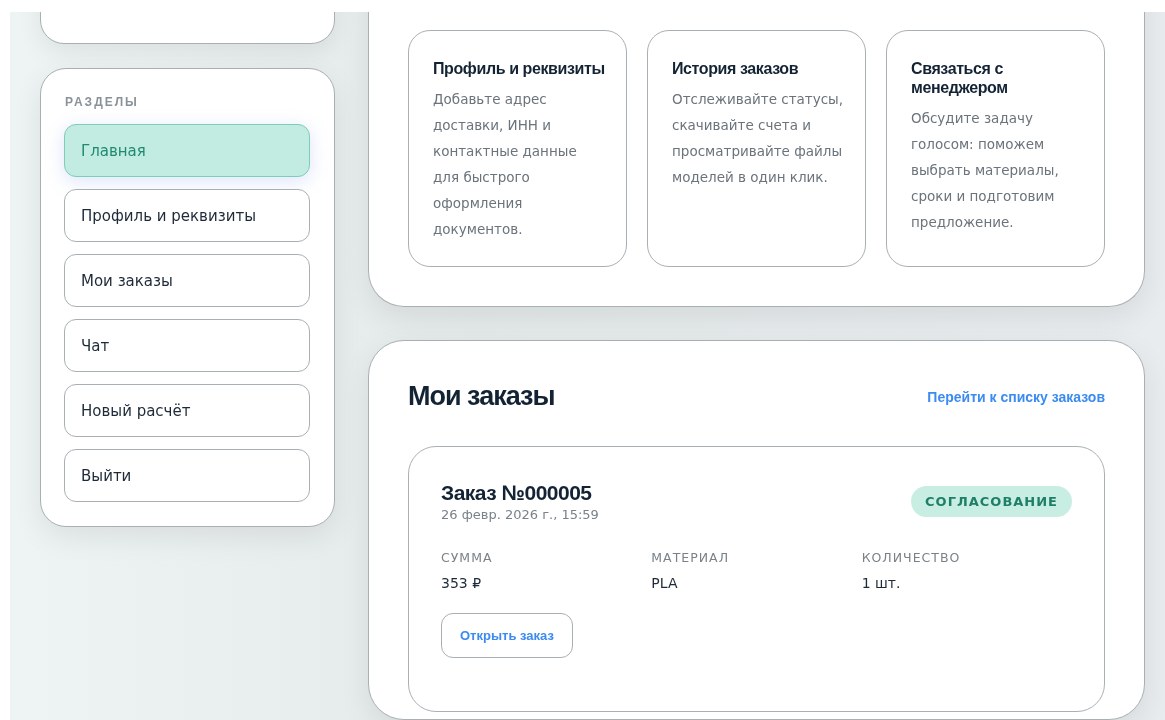 Image resolution: width=1165 pixels, height=720 pixels. Describe the element at coordinates (467, 557) in the screenshot. I see `field-label: СУММА` at that location.